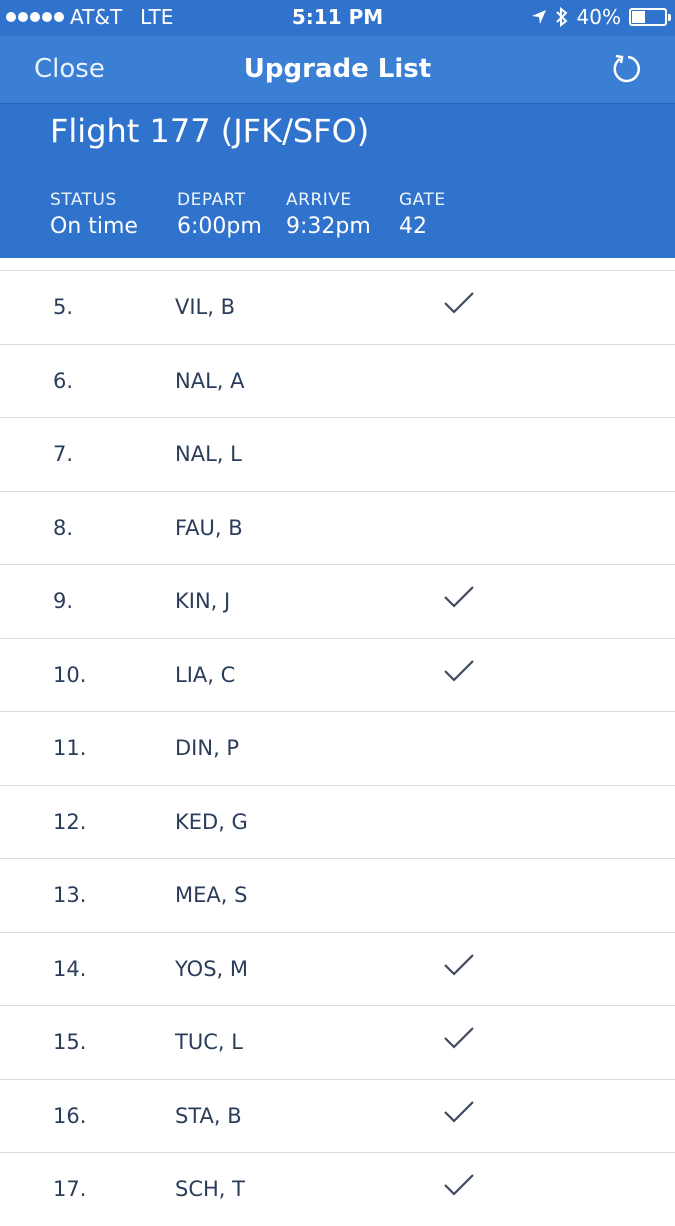 The height and width of the screenshot is (1226, 675). What do you see at coordinates (211, 200) in the screenshot?
I see `depart-label: DEPART` at bounding box center [211, 200].